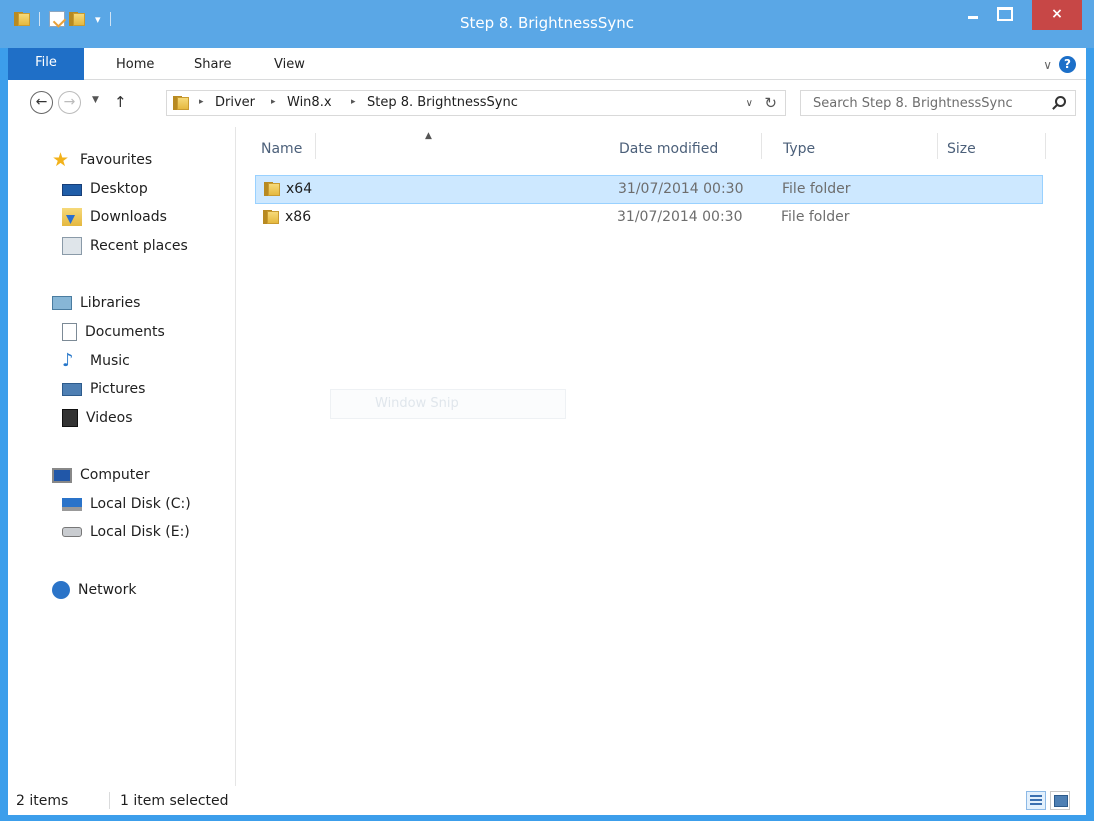 Image resolution: width=1094 pixels, height=821 pixels. What do you see at coordinates (1060, 800) in the screenshot?
I see `large-icons-view-icon` at bounding box center [1060, 800].